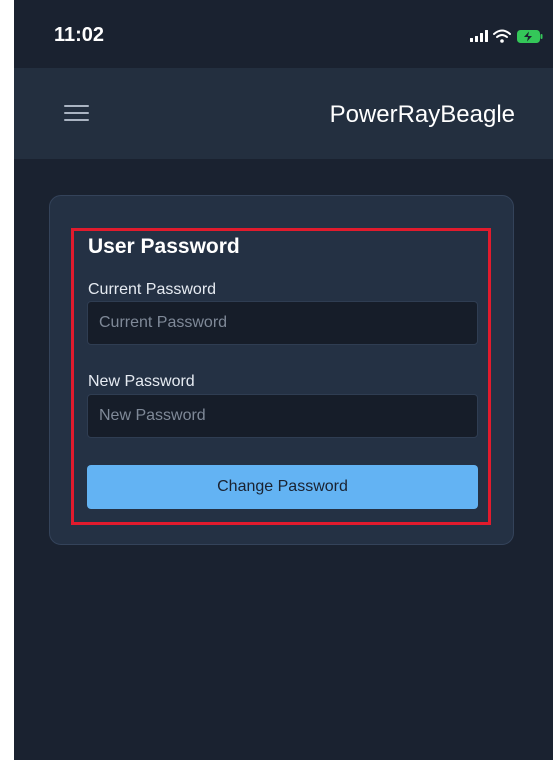  What do you see at coordinates (76, 113) in the screenshot?
I see `hamburger-menu-icon` at bounding box center [76, 113].